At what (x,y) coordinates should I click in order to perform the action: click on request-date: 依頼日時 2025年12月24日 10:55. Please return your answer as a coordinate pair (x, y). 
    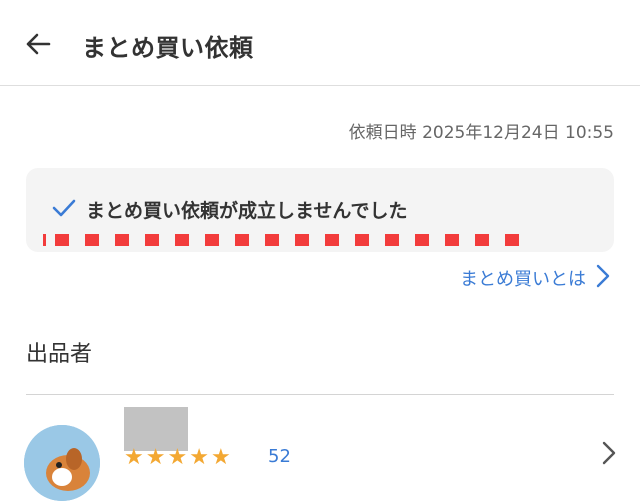
    Looking at the image, I should click on (481, 133).